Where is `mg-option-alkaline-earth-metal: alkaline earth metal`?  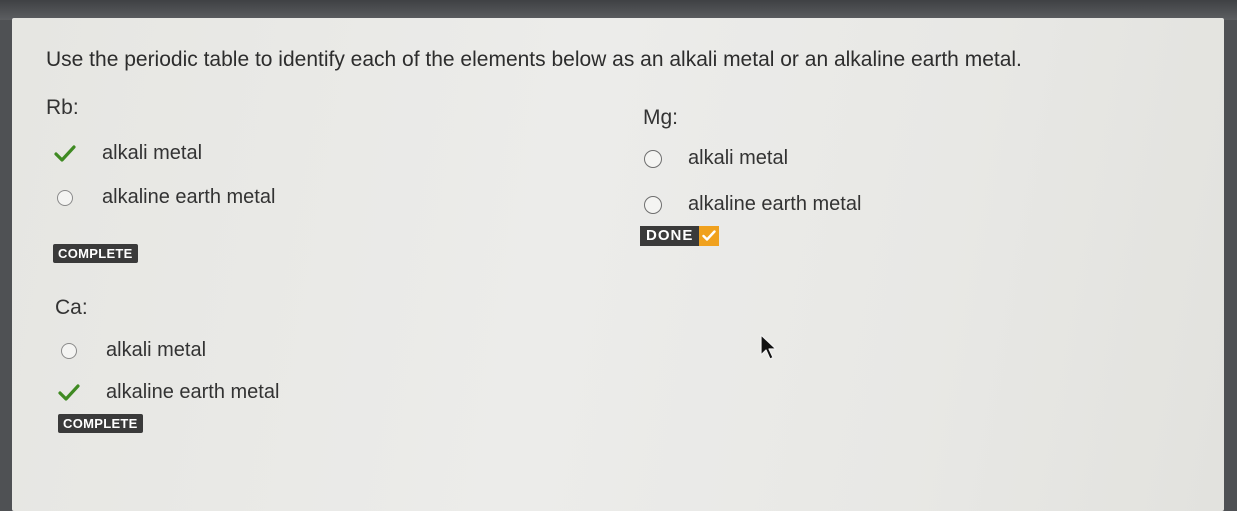
mg-option-alkaline-earth-metal: alkaline earth metal is located at coordinates (751, 204).